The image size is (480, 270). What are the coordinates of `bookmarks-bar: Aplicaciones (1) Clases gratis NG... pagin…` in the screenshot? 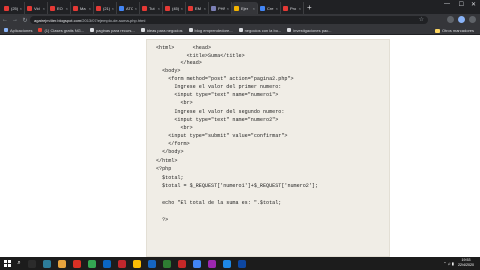 It's located at (240, 30).